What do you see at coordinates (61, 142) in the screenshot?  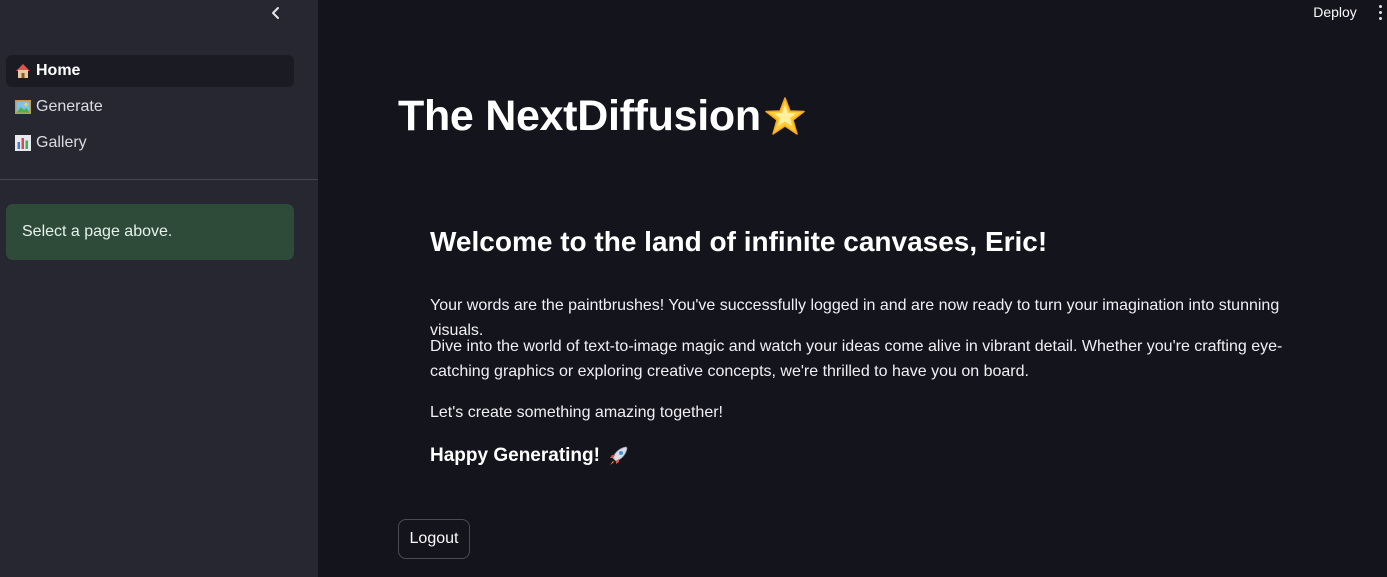 I see `sidebar-item-label: Gallery` at bounding box center [61, 142].